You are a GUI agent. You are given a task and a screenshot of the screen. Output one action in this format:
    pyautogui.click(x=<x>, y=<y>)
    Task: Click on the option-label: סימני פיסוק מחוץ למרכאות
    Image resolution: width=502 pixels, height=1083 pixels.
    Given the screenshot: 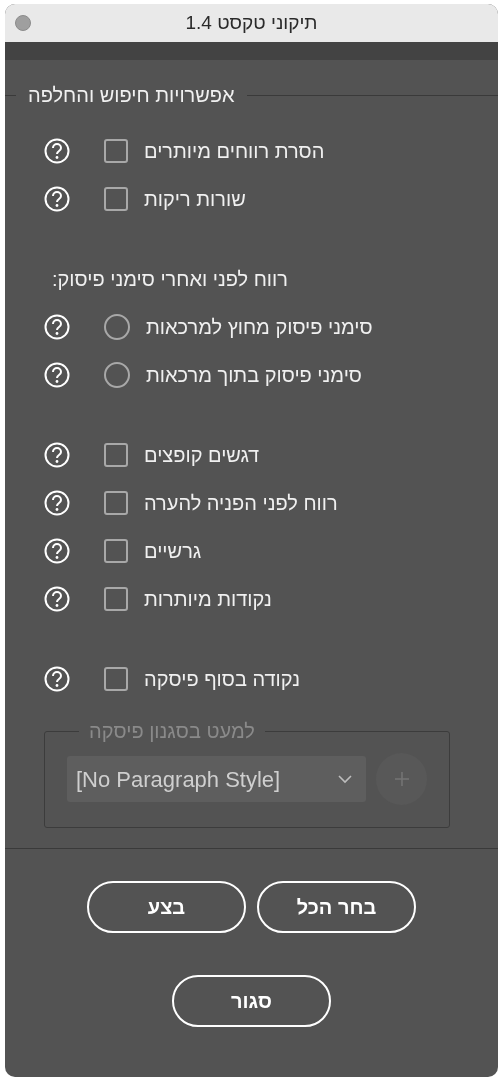 What is the action you would take?
    pyautogui.click(x=259, y=327)
    